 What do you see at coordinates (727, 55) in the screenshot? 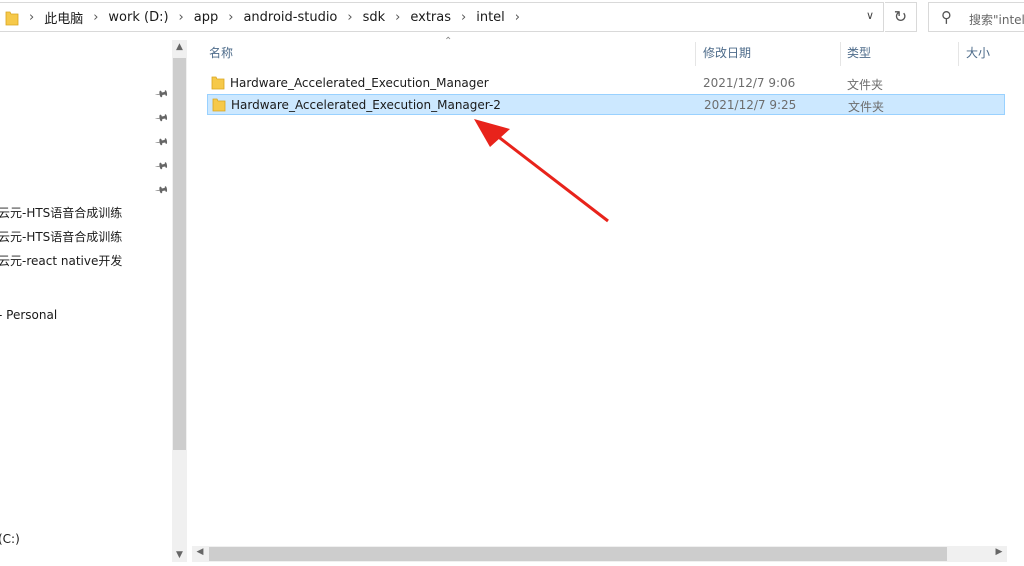
I see `column-header-date: 修改日期` at bounding box center [727, 55].